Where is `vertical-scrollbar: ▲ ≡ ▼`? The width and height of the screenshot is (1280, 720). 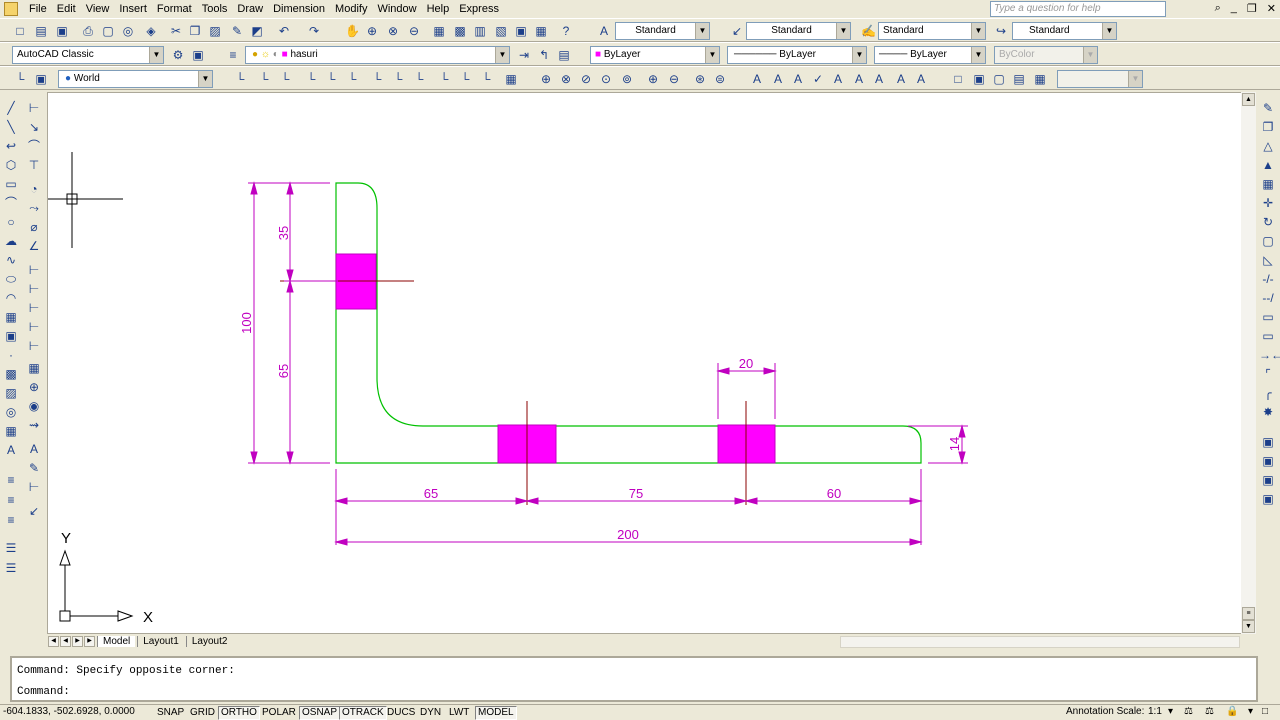
vertical-scrollbar: ▲ ≡ ▼ is located at coordinates (1248, 363).